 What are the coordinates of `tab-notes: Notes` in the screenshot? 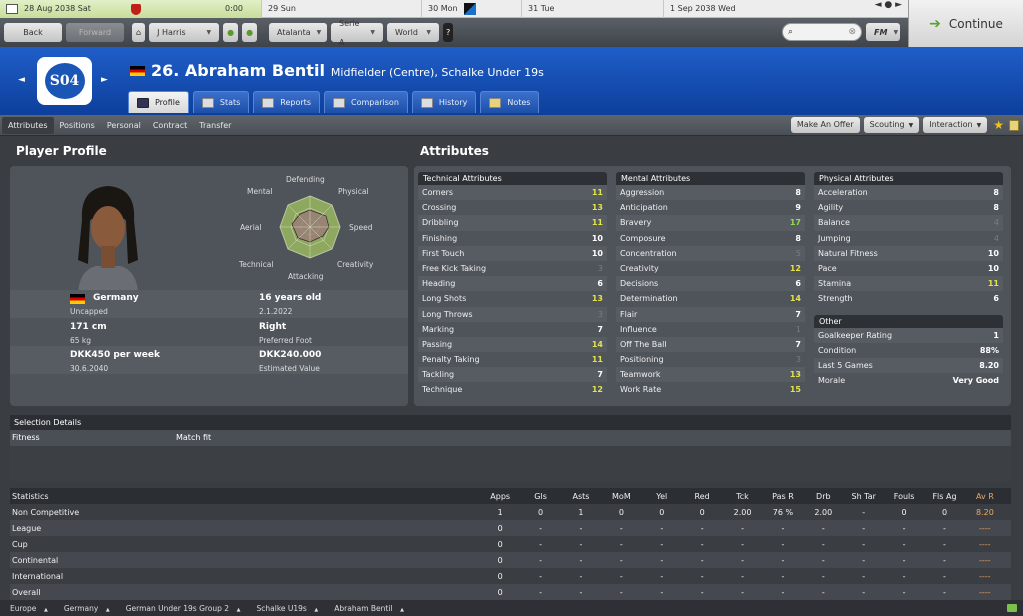 It's located at (510, 102).